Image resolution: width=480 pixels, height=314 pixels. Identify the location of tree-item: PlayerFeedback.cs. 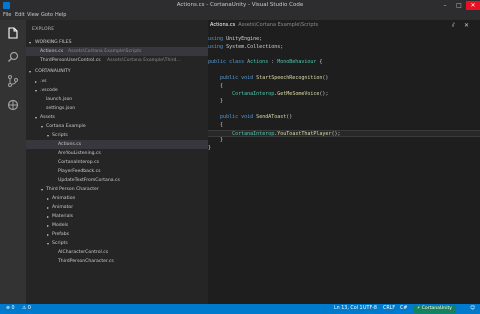
(117, 171).